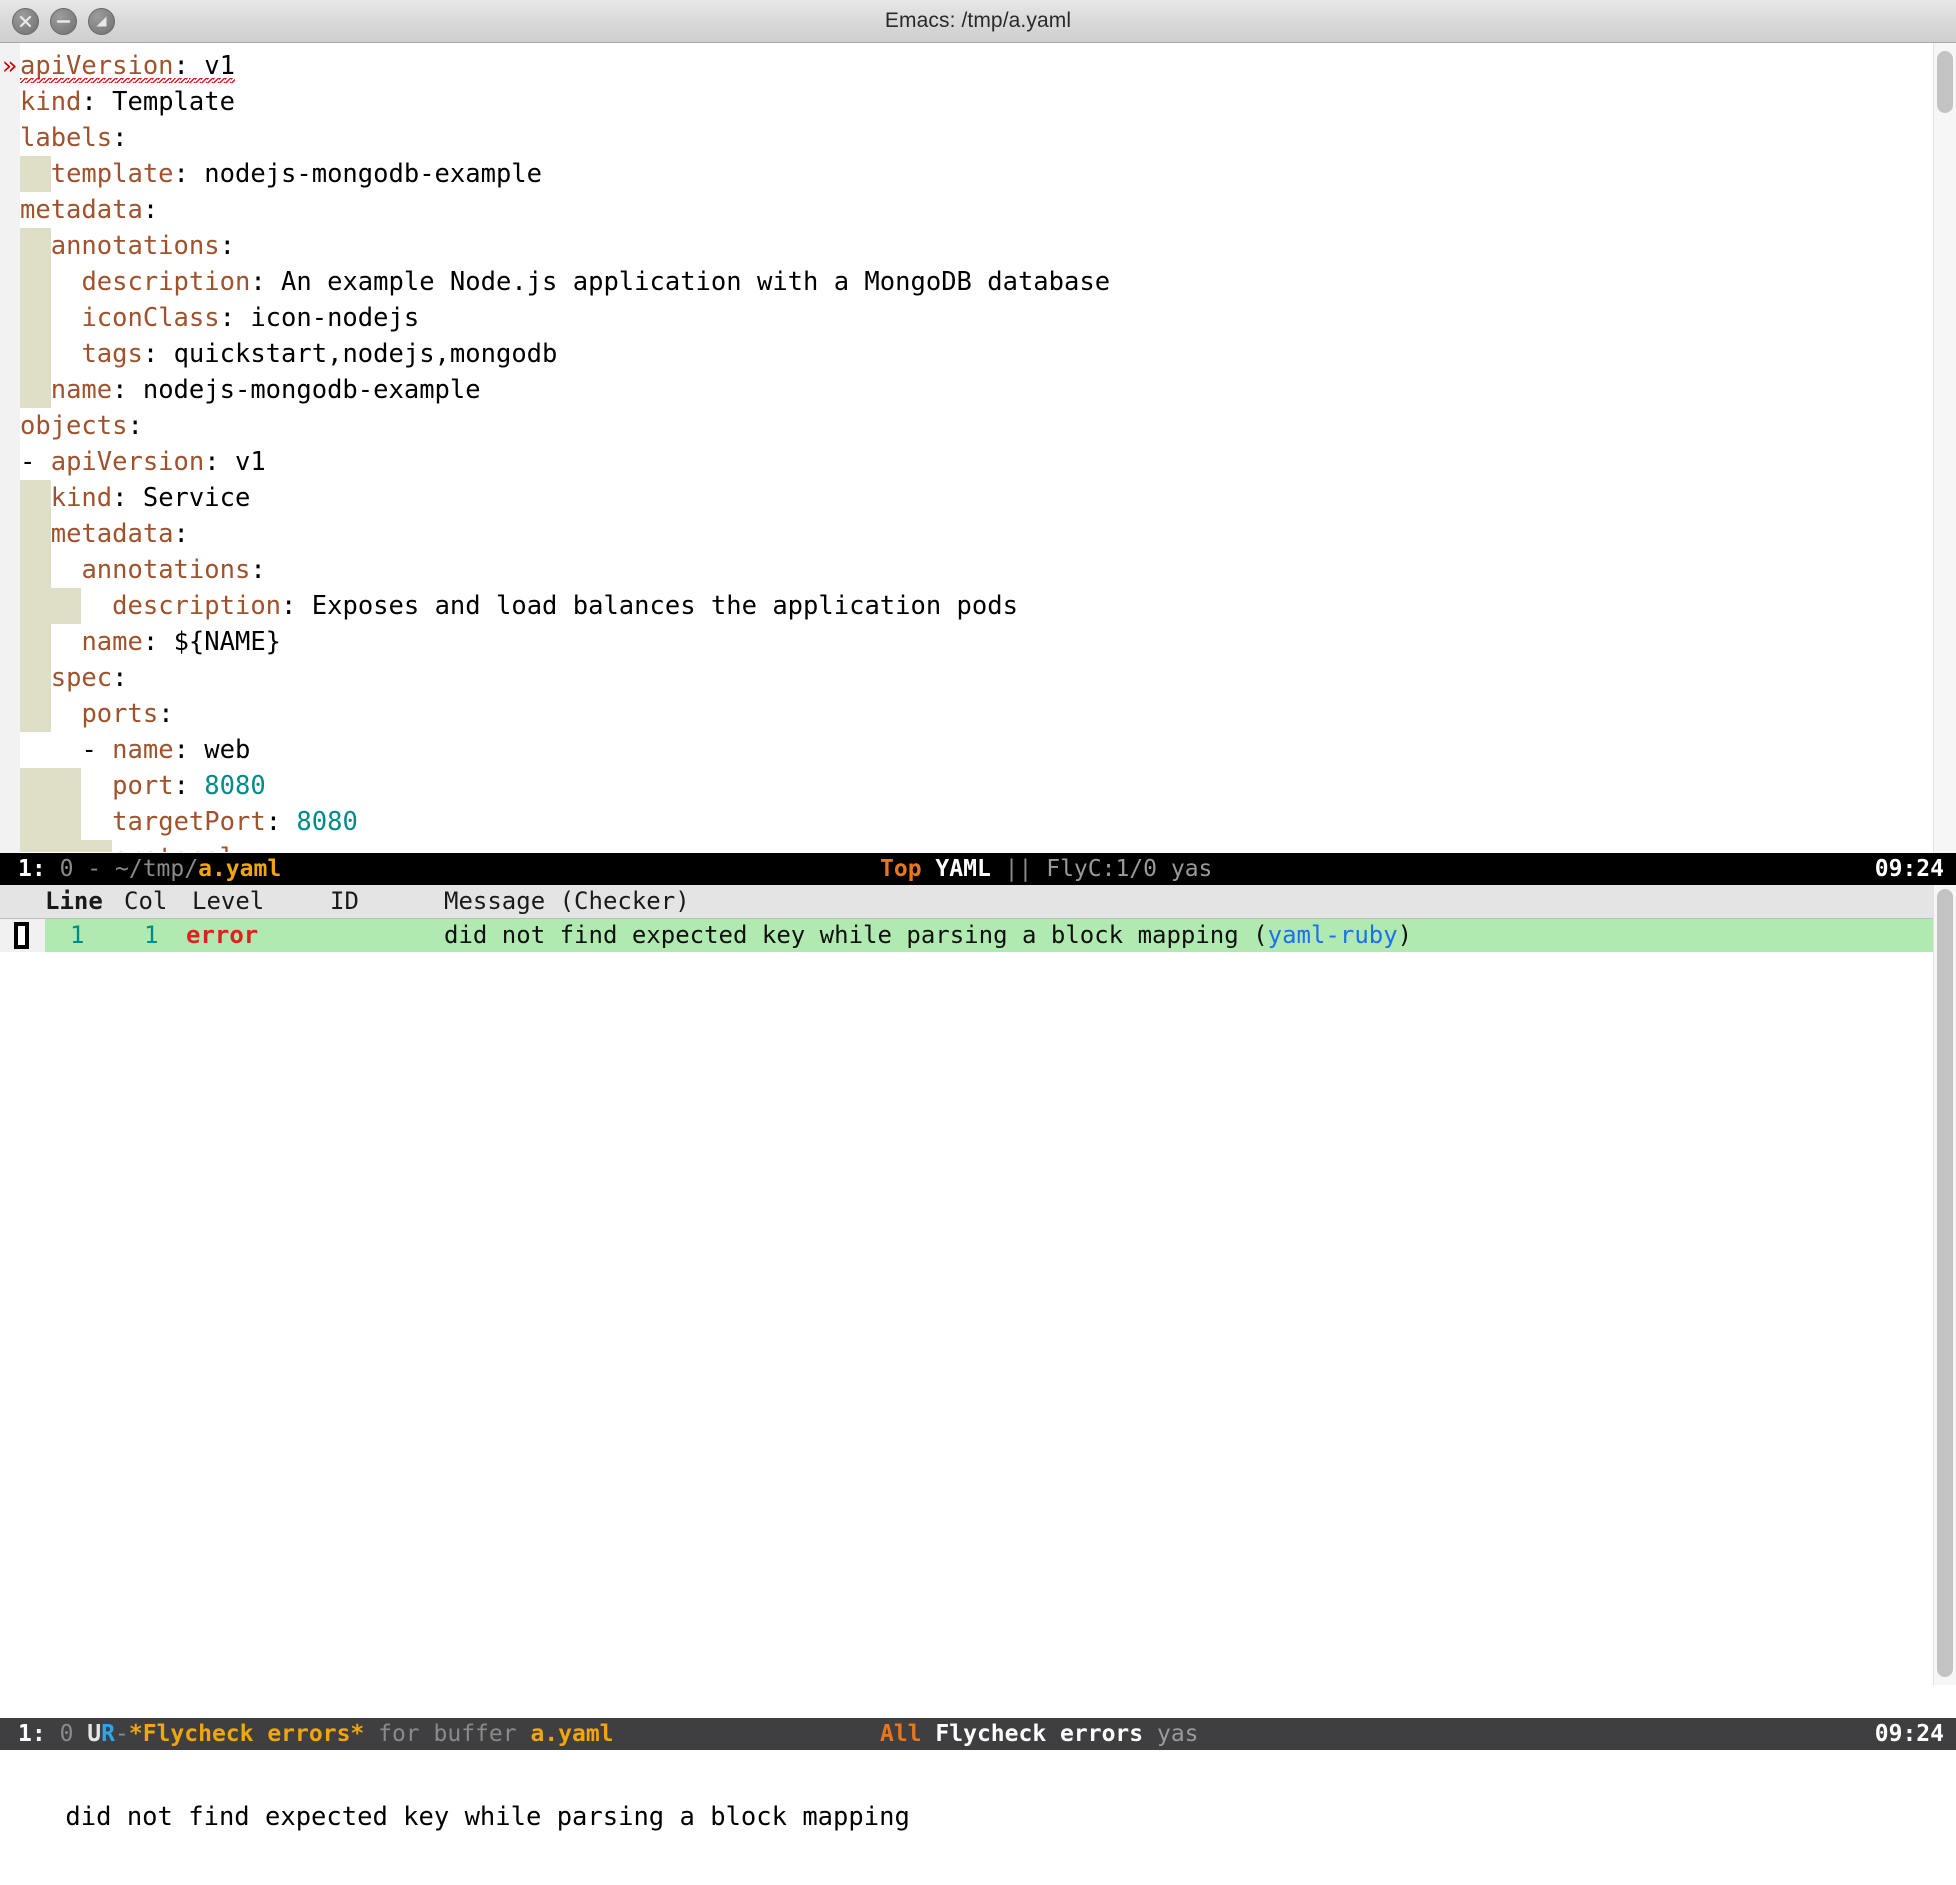 This screenshot has width=1956, height=1885. I want to click on column-header-col: Col, so click(145, 901).